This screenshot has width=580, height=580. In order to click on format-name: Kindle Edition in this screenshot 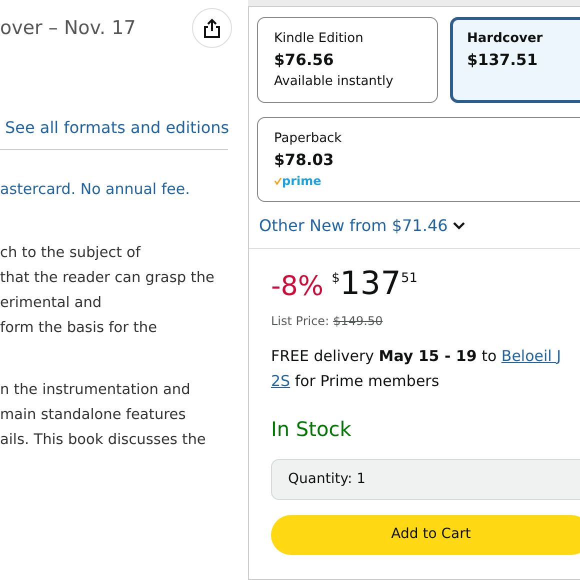, I will do `click(319, 39)`.